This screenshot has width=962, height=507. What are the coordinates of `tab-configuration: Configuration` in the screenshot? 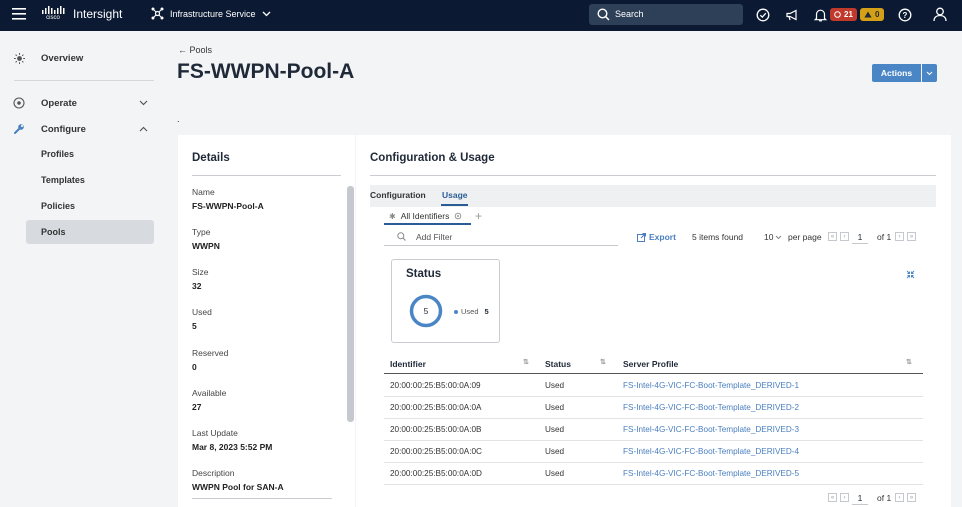 It's located at (398, 195).